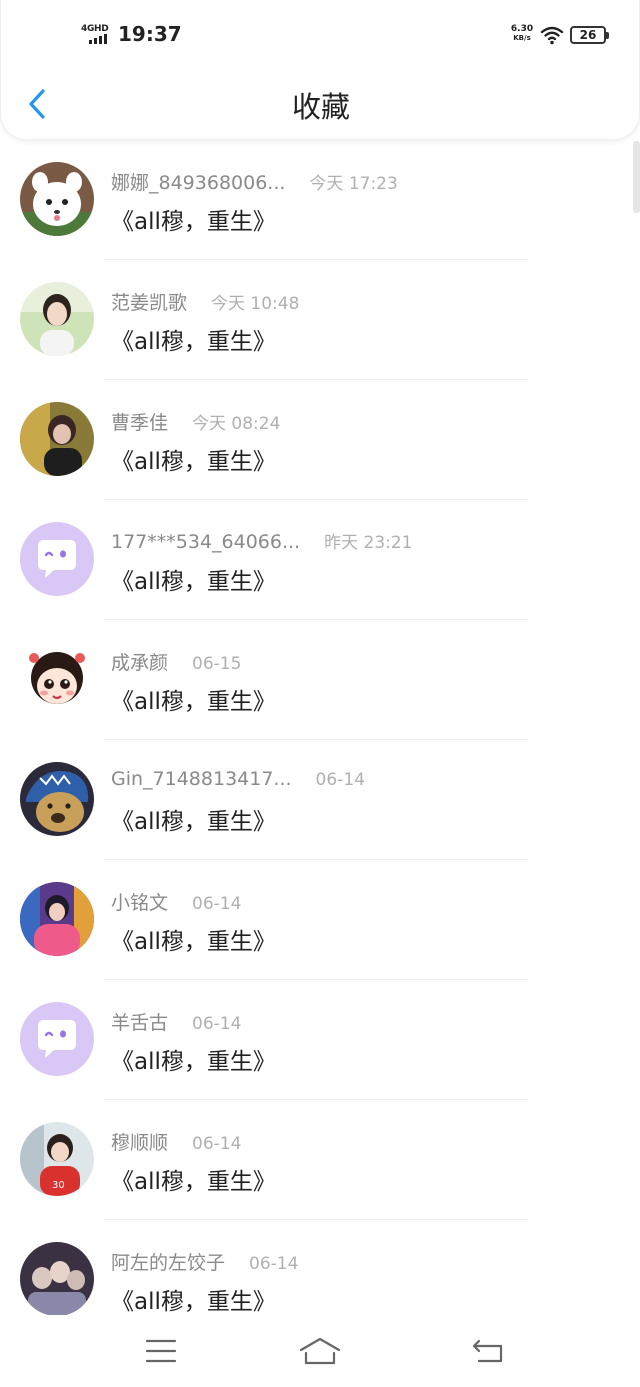 The height and width of the screenshot is (1387, 640). I want to click on item-meta: 娜娜_849368006... 今天 17:23, so click(254, 181).